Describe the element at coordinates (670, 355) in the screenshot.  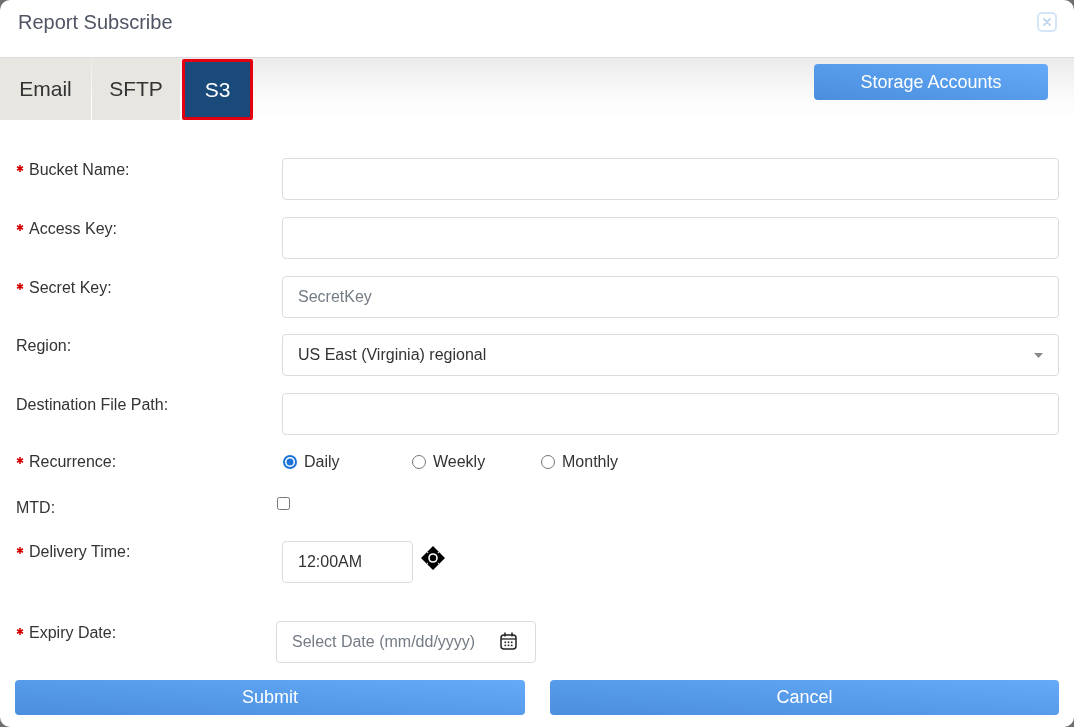
I see `dropdown: US East (Virginia) regional` at that location.